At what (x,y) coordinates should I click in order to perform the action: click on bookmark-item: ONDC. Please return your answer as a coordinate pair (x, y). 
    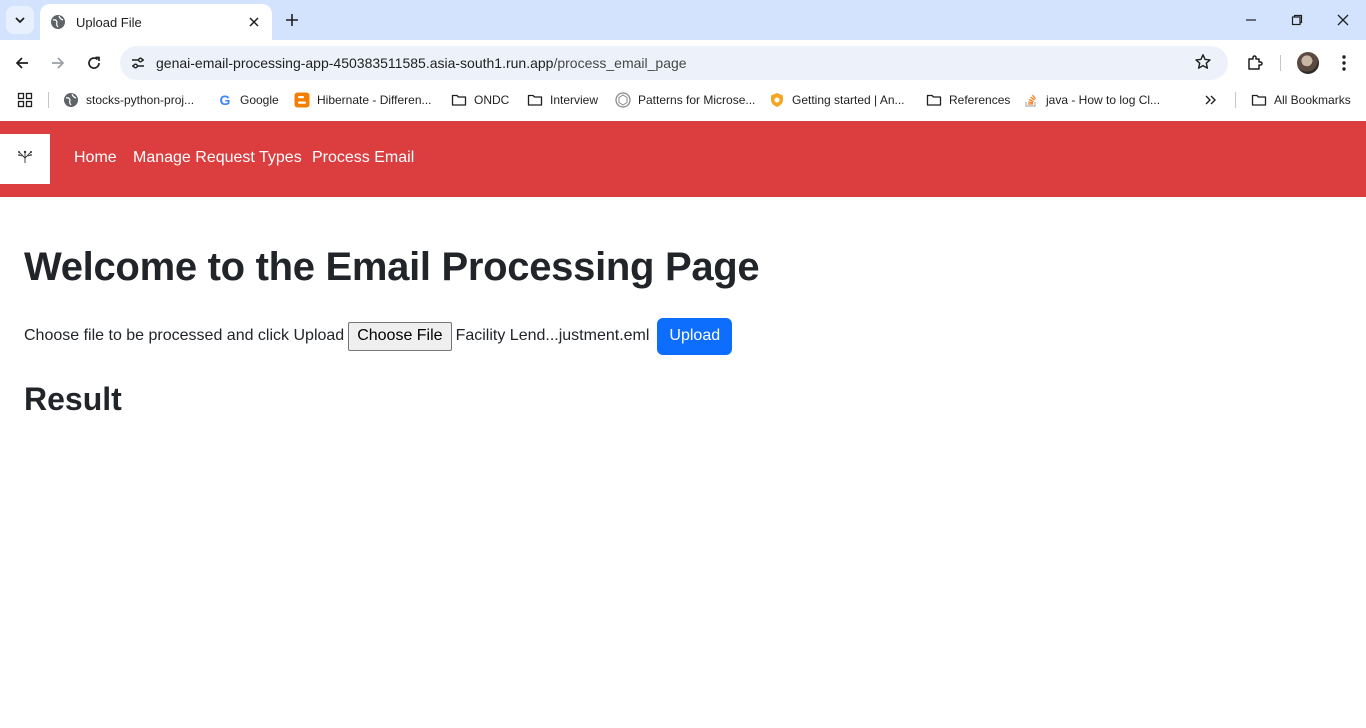
    Looking at the image, I should click on (480, 100).